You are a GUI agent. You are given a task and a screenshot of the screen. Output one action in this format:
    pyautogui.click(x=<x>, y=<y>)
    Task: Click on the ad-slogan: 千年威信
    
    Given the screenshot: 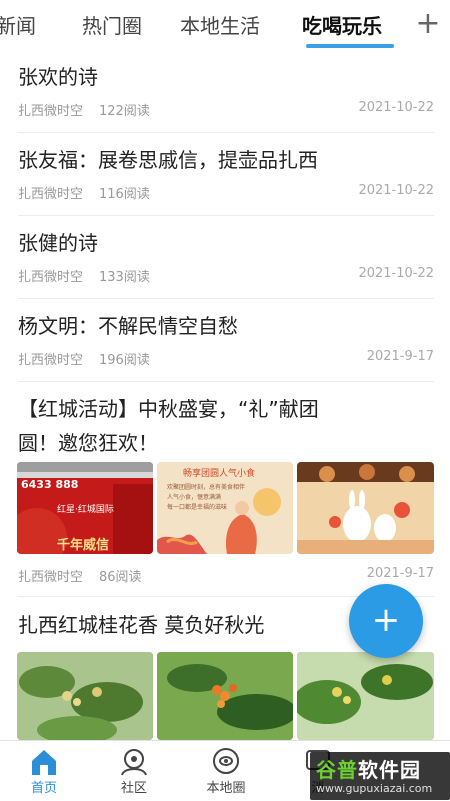 What is the action you would take?
    pyautogui.click(x=83, y=545)
    